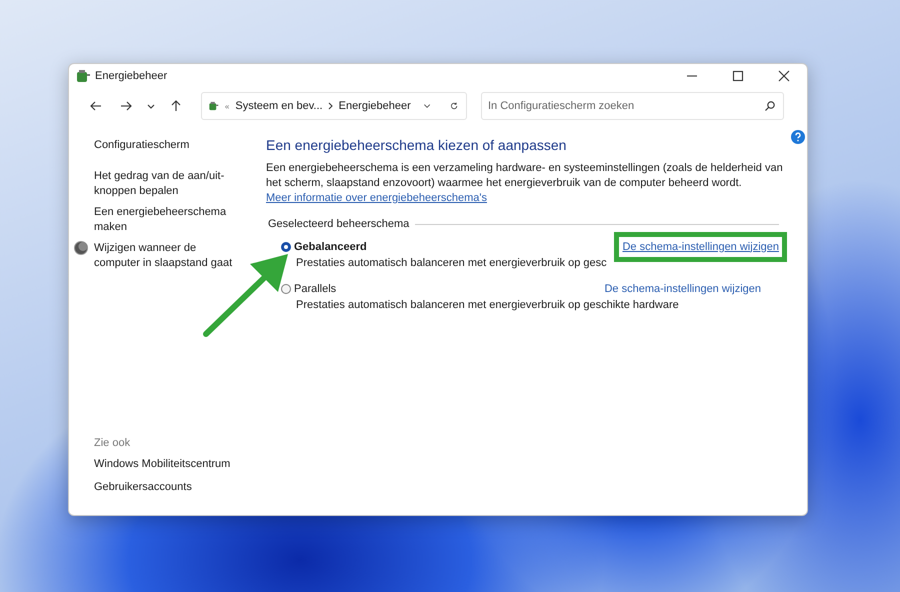  Describe the element at coordinates (81, 248) in the screenshot. I see `moon-icon` at that location.